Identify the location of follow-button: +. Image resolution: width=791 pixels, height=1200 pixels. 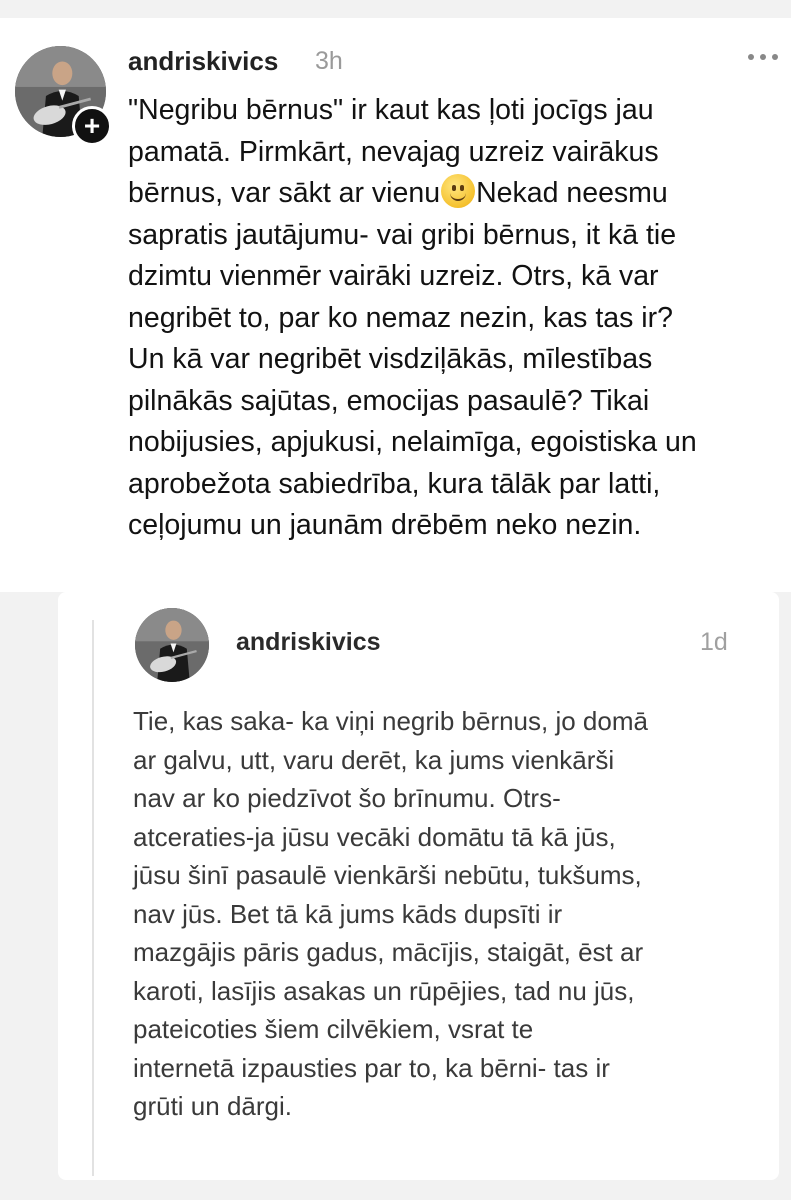
(92, 126).